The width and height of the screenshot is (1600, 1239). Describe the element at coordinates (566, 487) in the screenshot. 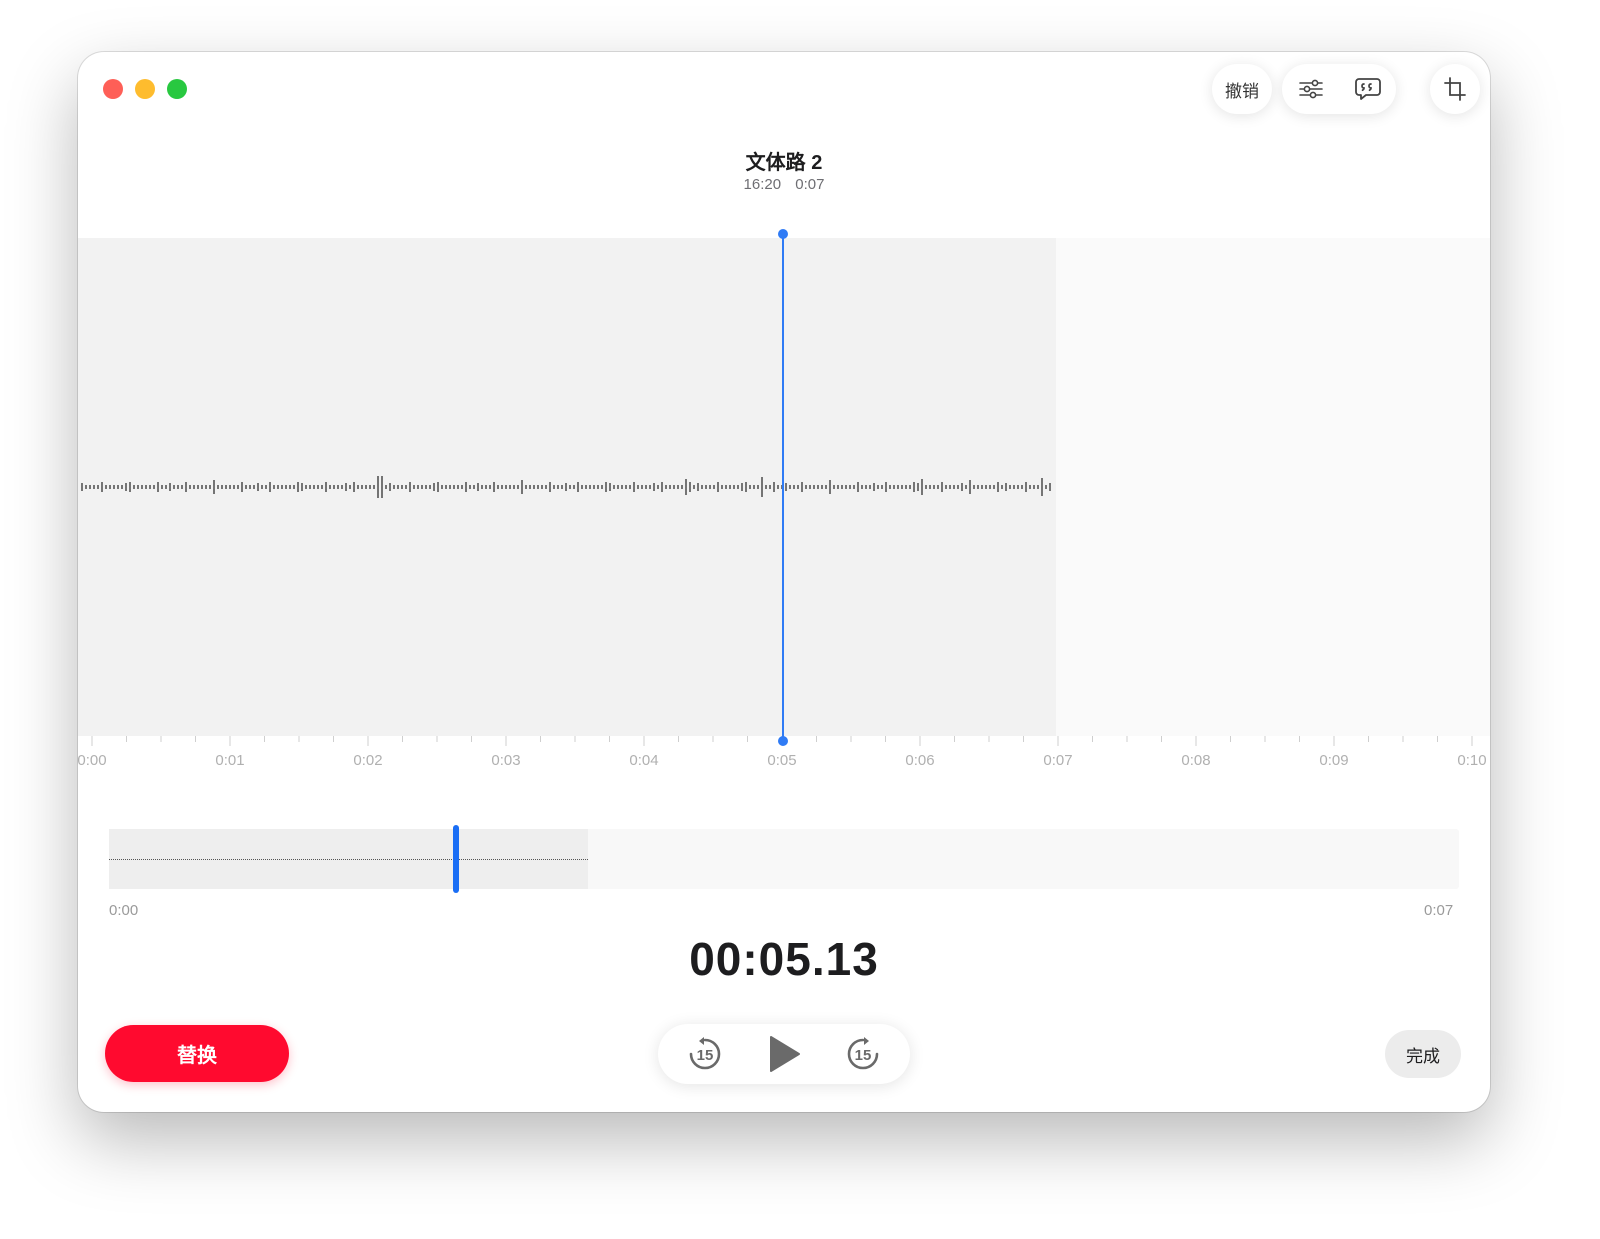

I see `waveform` at that location.